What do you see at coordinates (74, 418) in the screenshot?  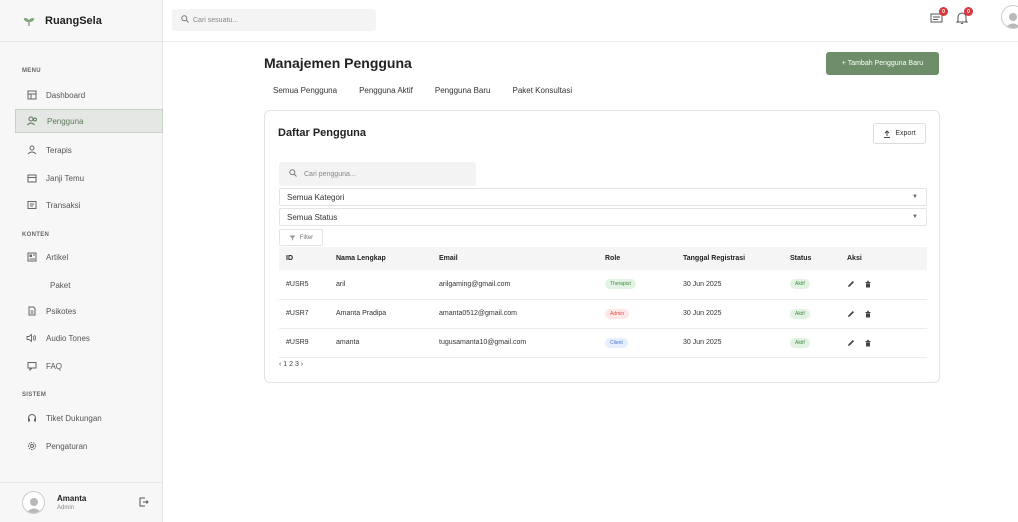 I see `sidebar-item-label: Tiket Dukungan` at bounding box center [74, 418].